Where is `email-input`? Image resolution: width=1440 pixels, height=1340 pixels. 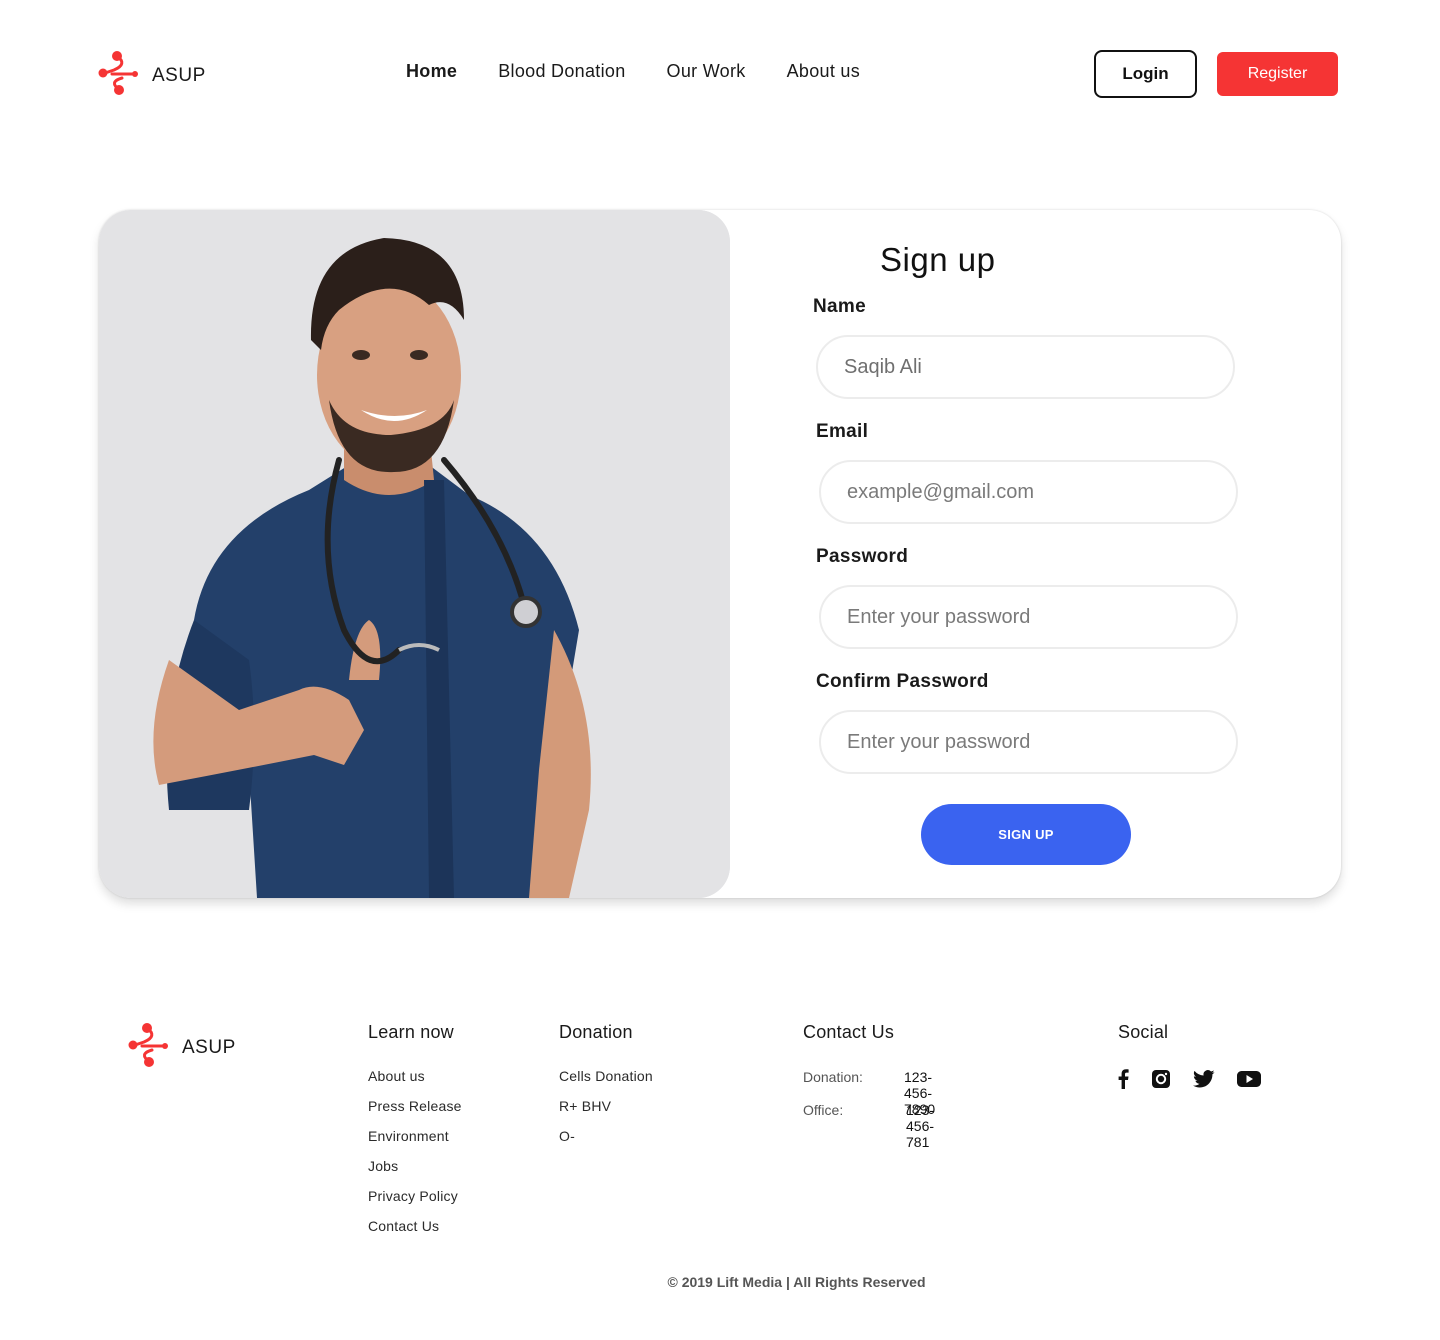
email-input is located at coordinates (1041, 492).